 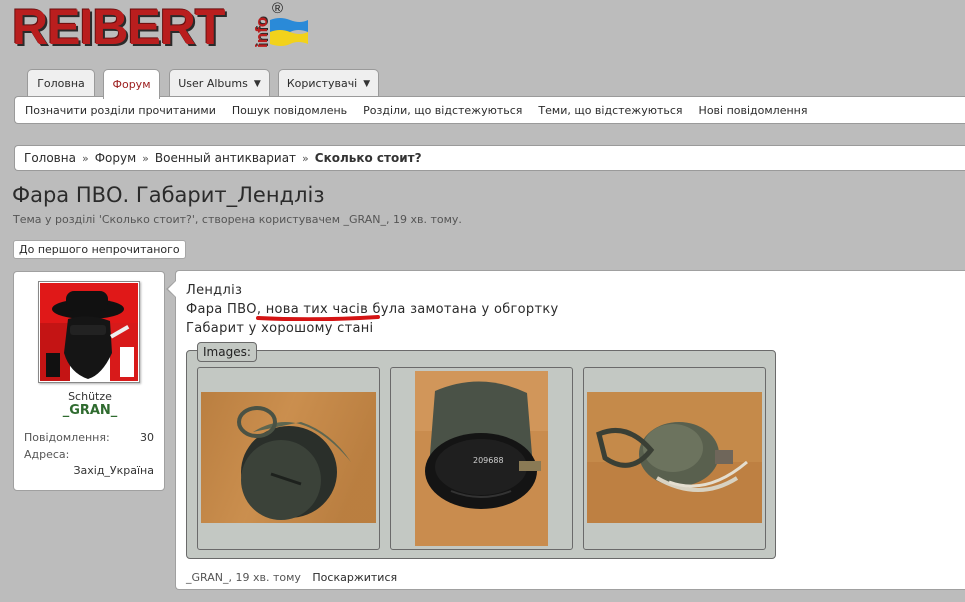 I want to click on tab-users: Користувачі ▼, so click(x=328, y=83).